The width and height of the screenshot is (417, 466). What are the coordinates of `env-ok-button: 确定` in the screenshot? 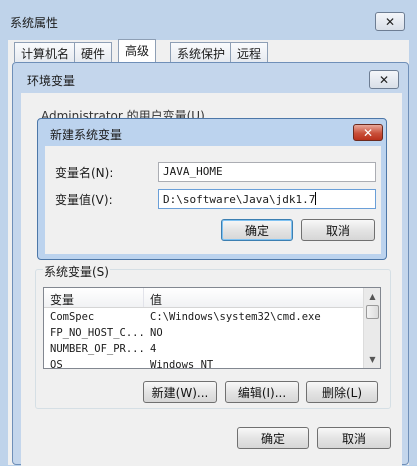 It's located at (273, 438).